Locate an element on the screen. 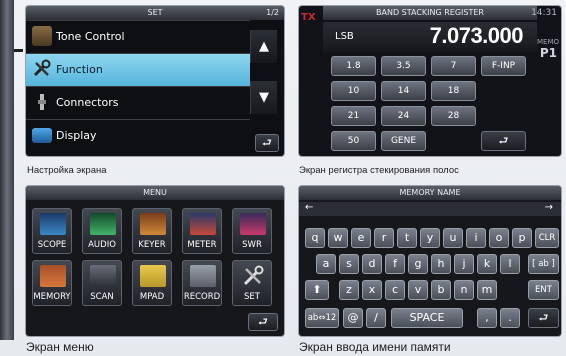 Image resolution: width=566 pixels, height=356 pixels. tx-indicator: TX is located at coordinates (308, 17).